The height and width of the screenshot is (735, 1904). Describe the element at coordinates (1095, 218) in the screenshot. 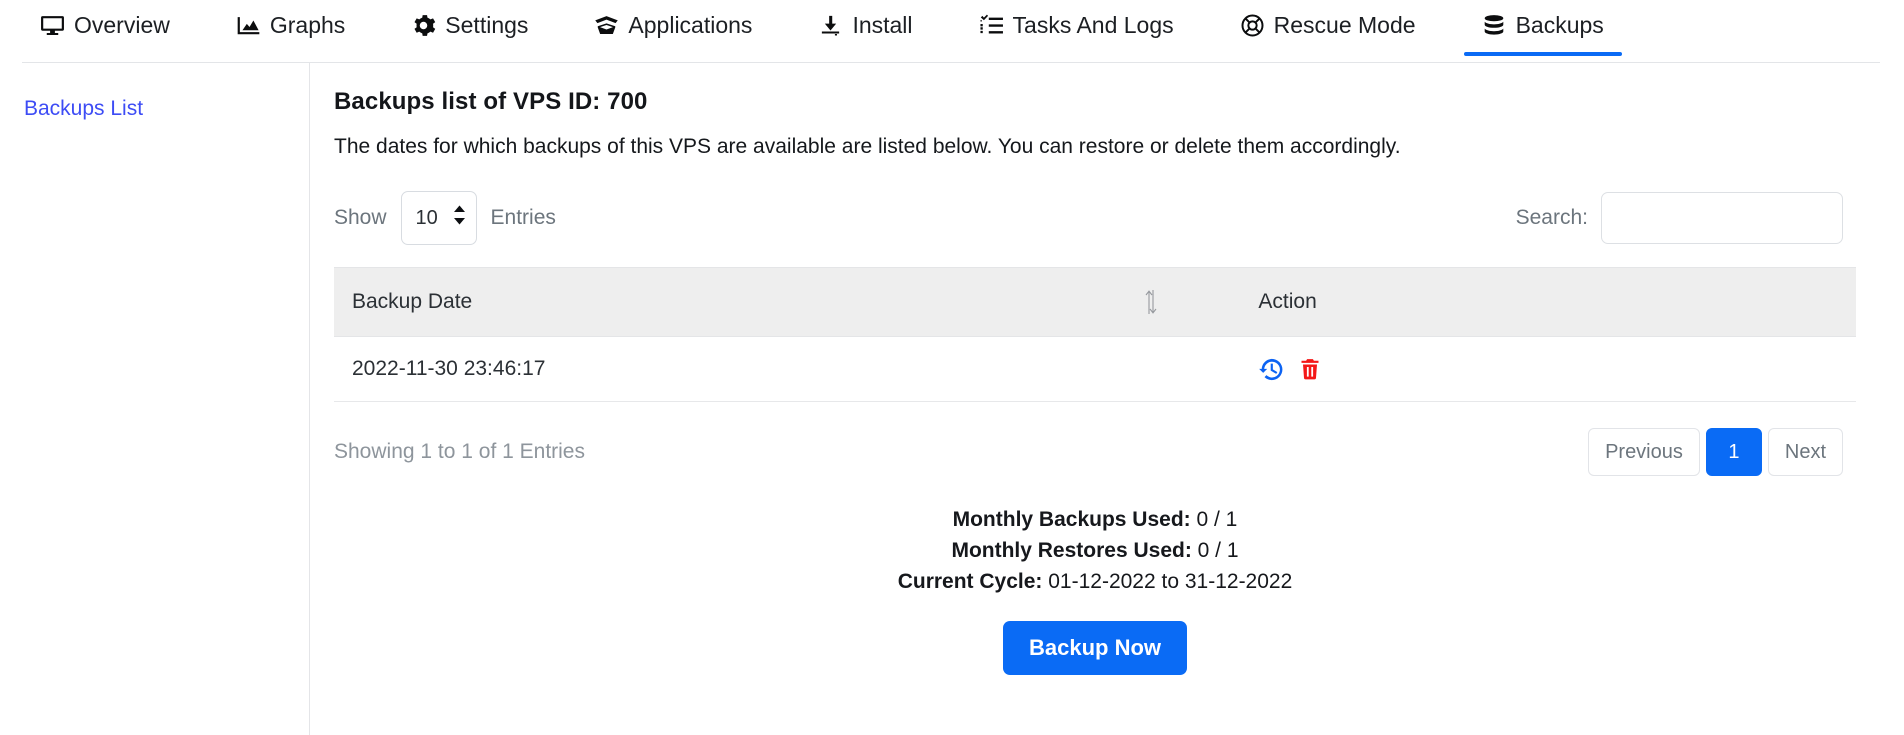

I see `table-controls: Show 102550100 Entries Search:` at that location.